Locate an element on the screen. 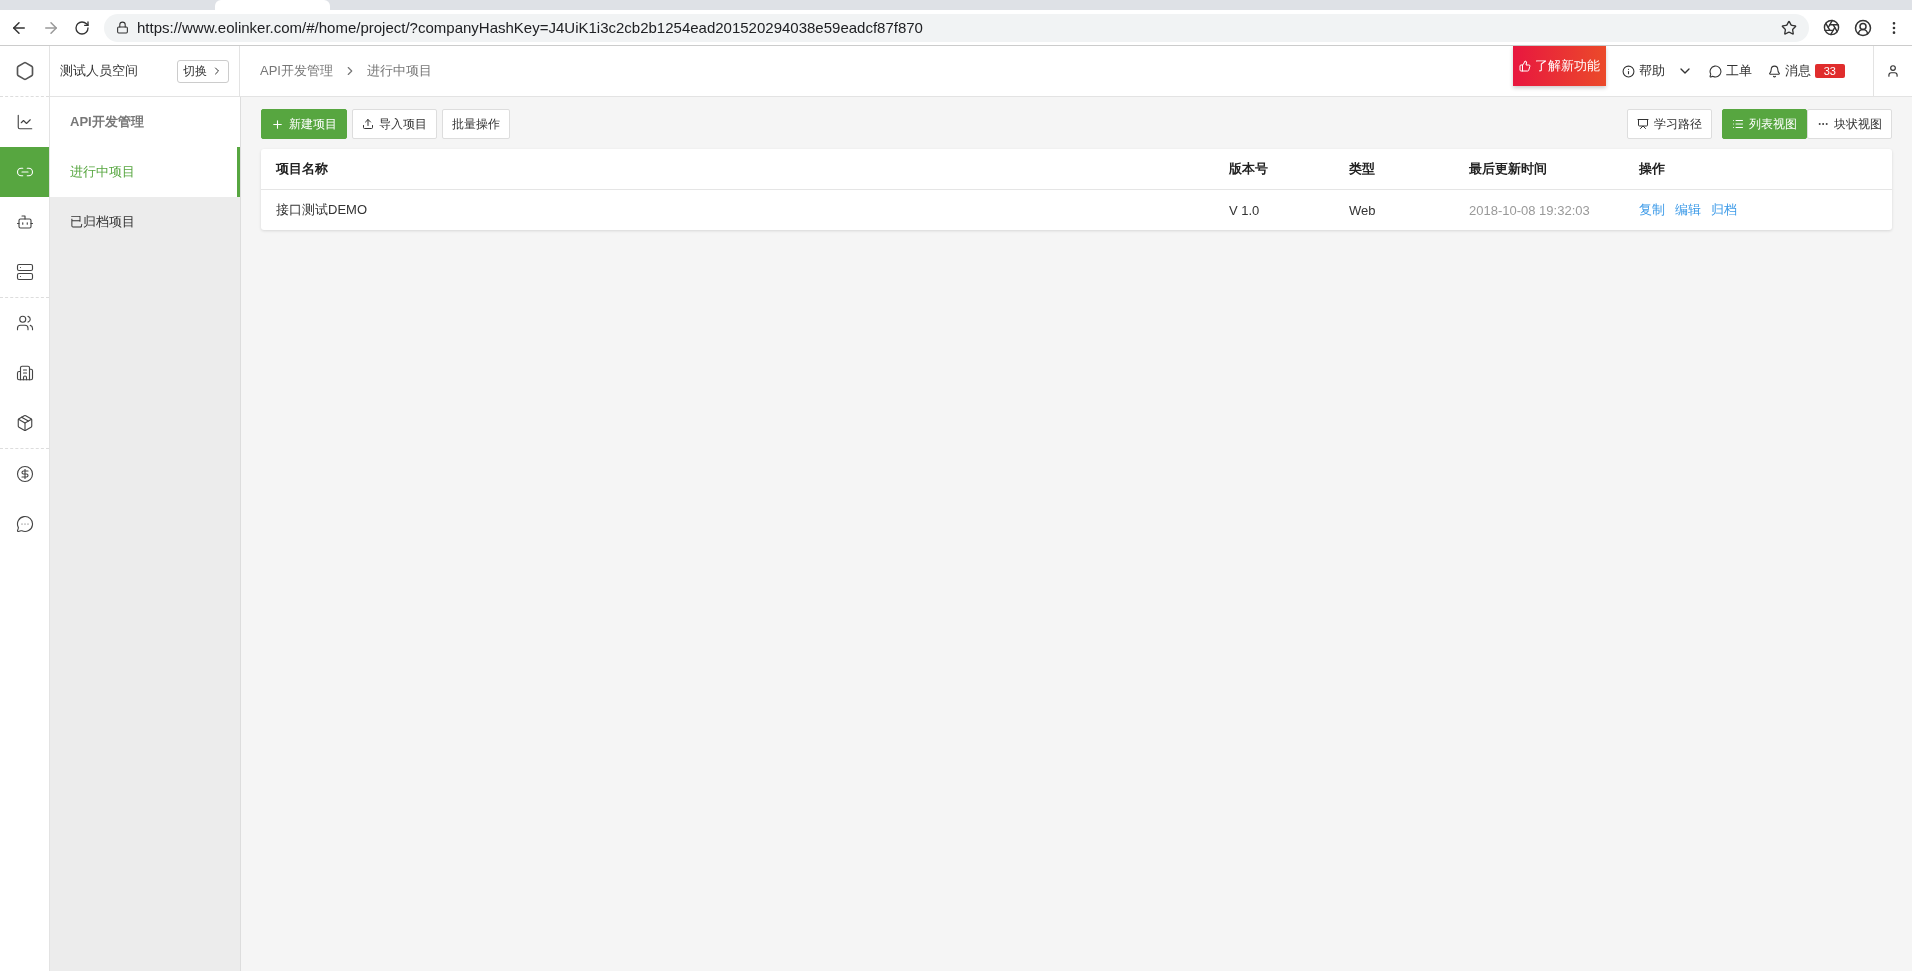 The image size is (1912, 971). reload-icon is located at coordinates (82, 27).